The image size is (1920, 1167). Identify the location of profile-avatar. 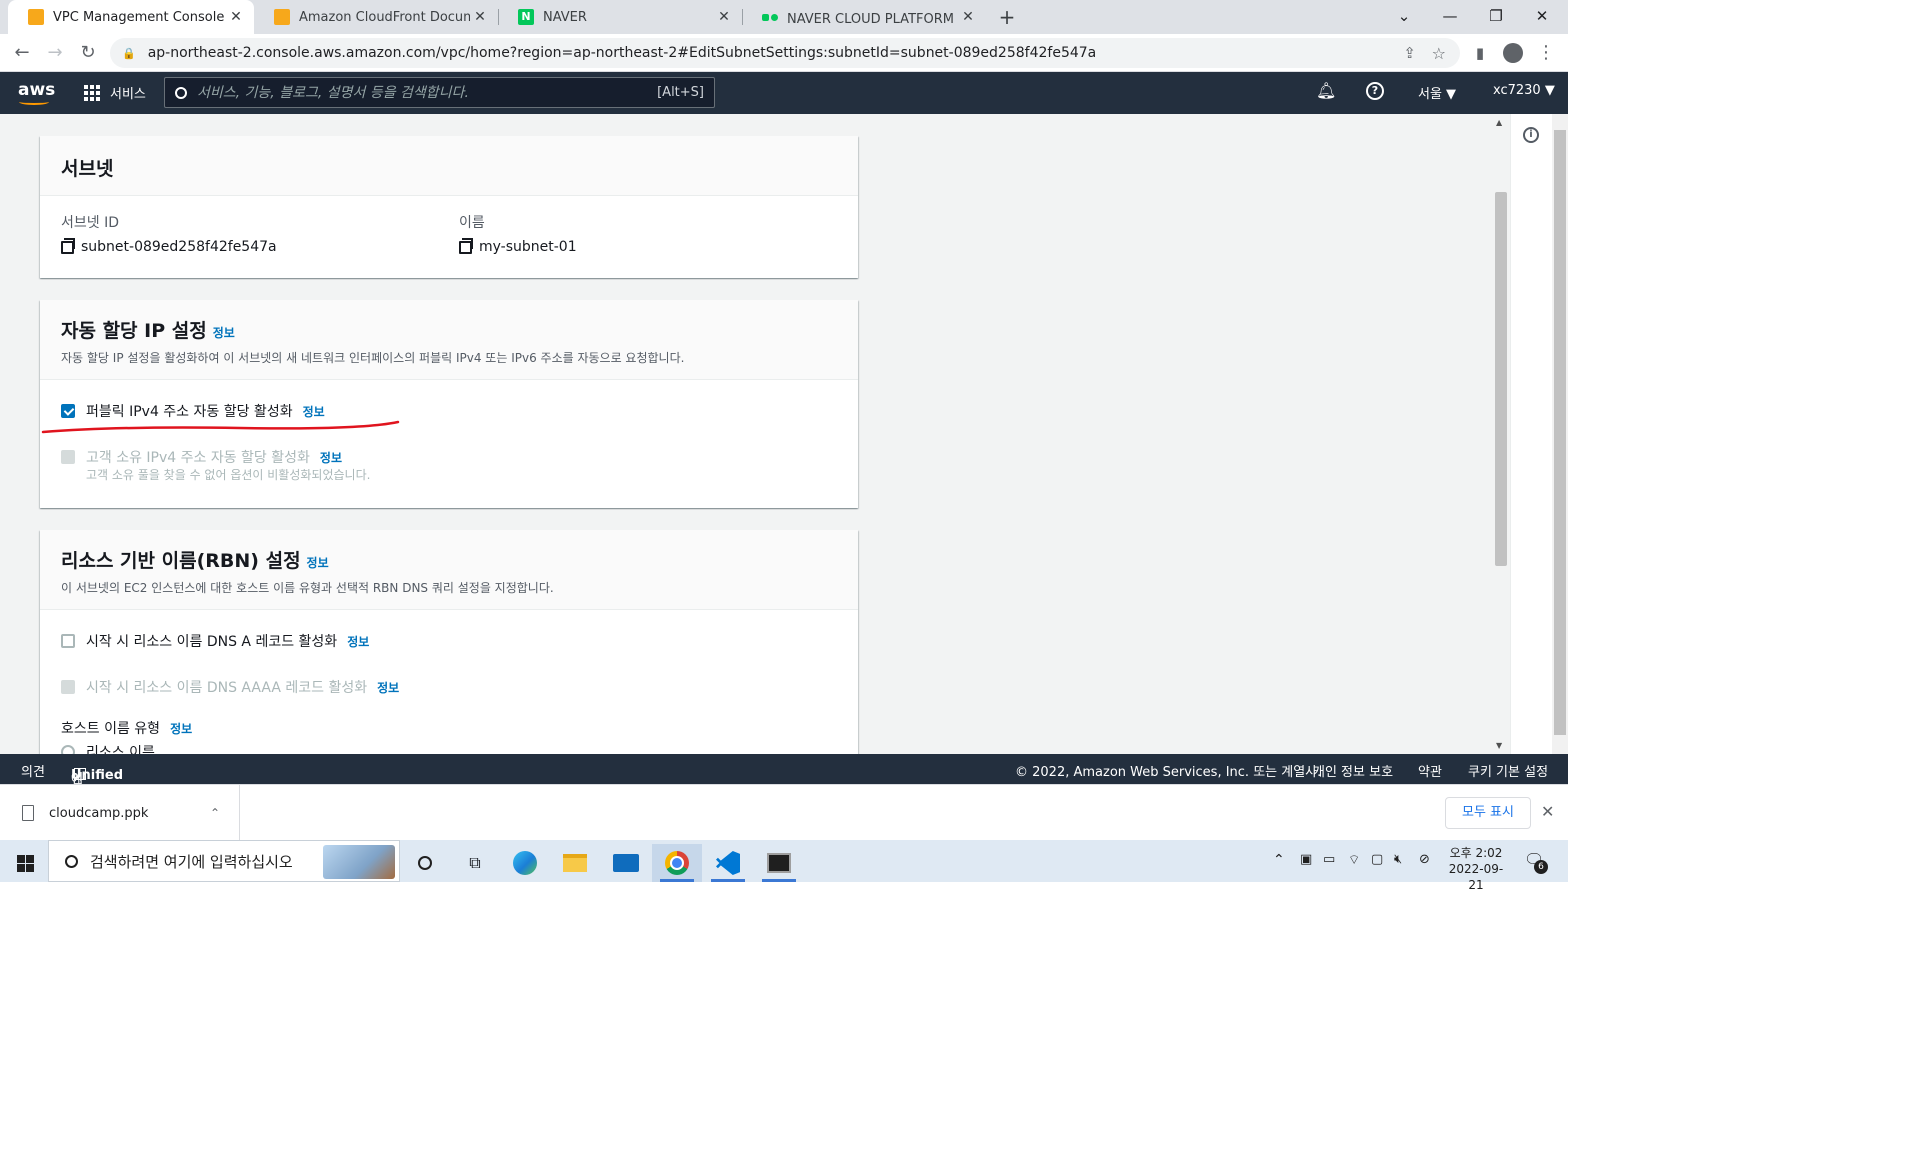
(1513, 53).